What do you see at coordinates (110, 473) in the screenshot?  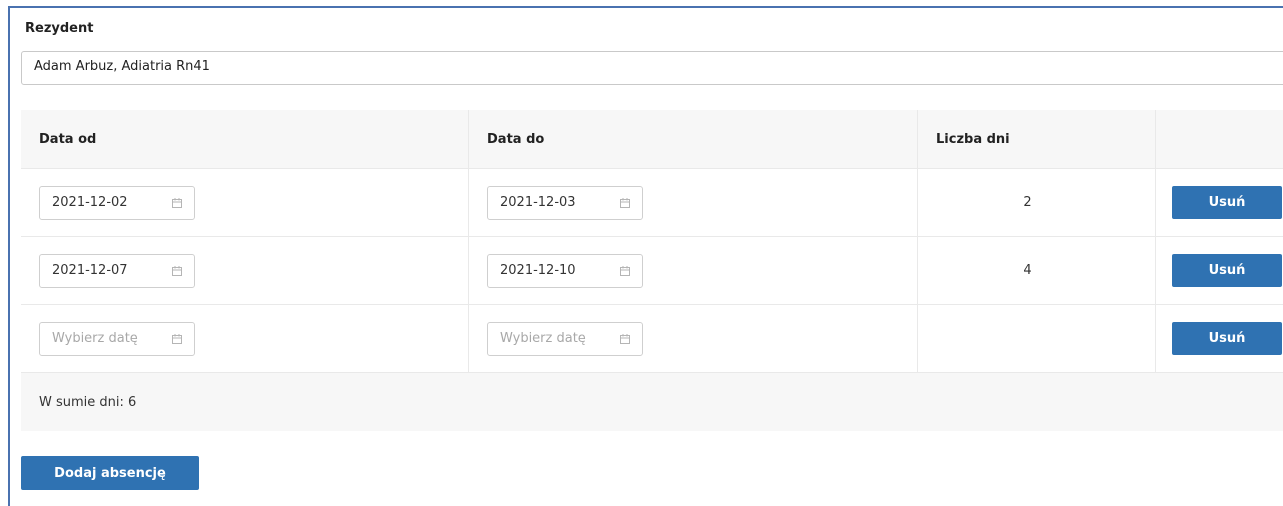 I see `add-absence-button: Dodaj absencję` at bounding box center [110, 473].